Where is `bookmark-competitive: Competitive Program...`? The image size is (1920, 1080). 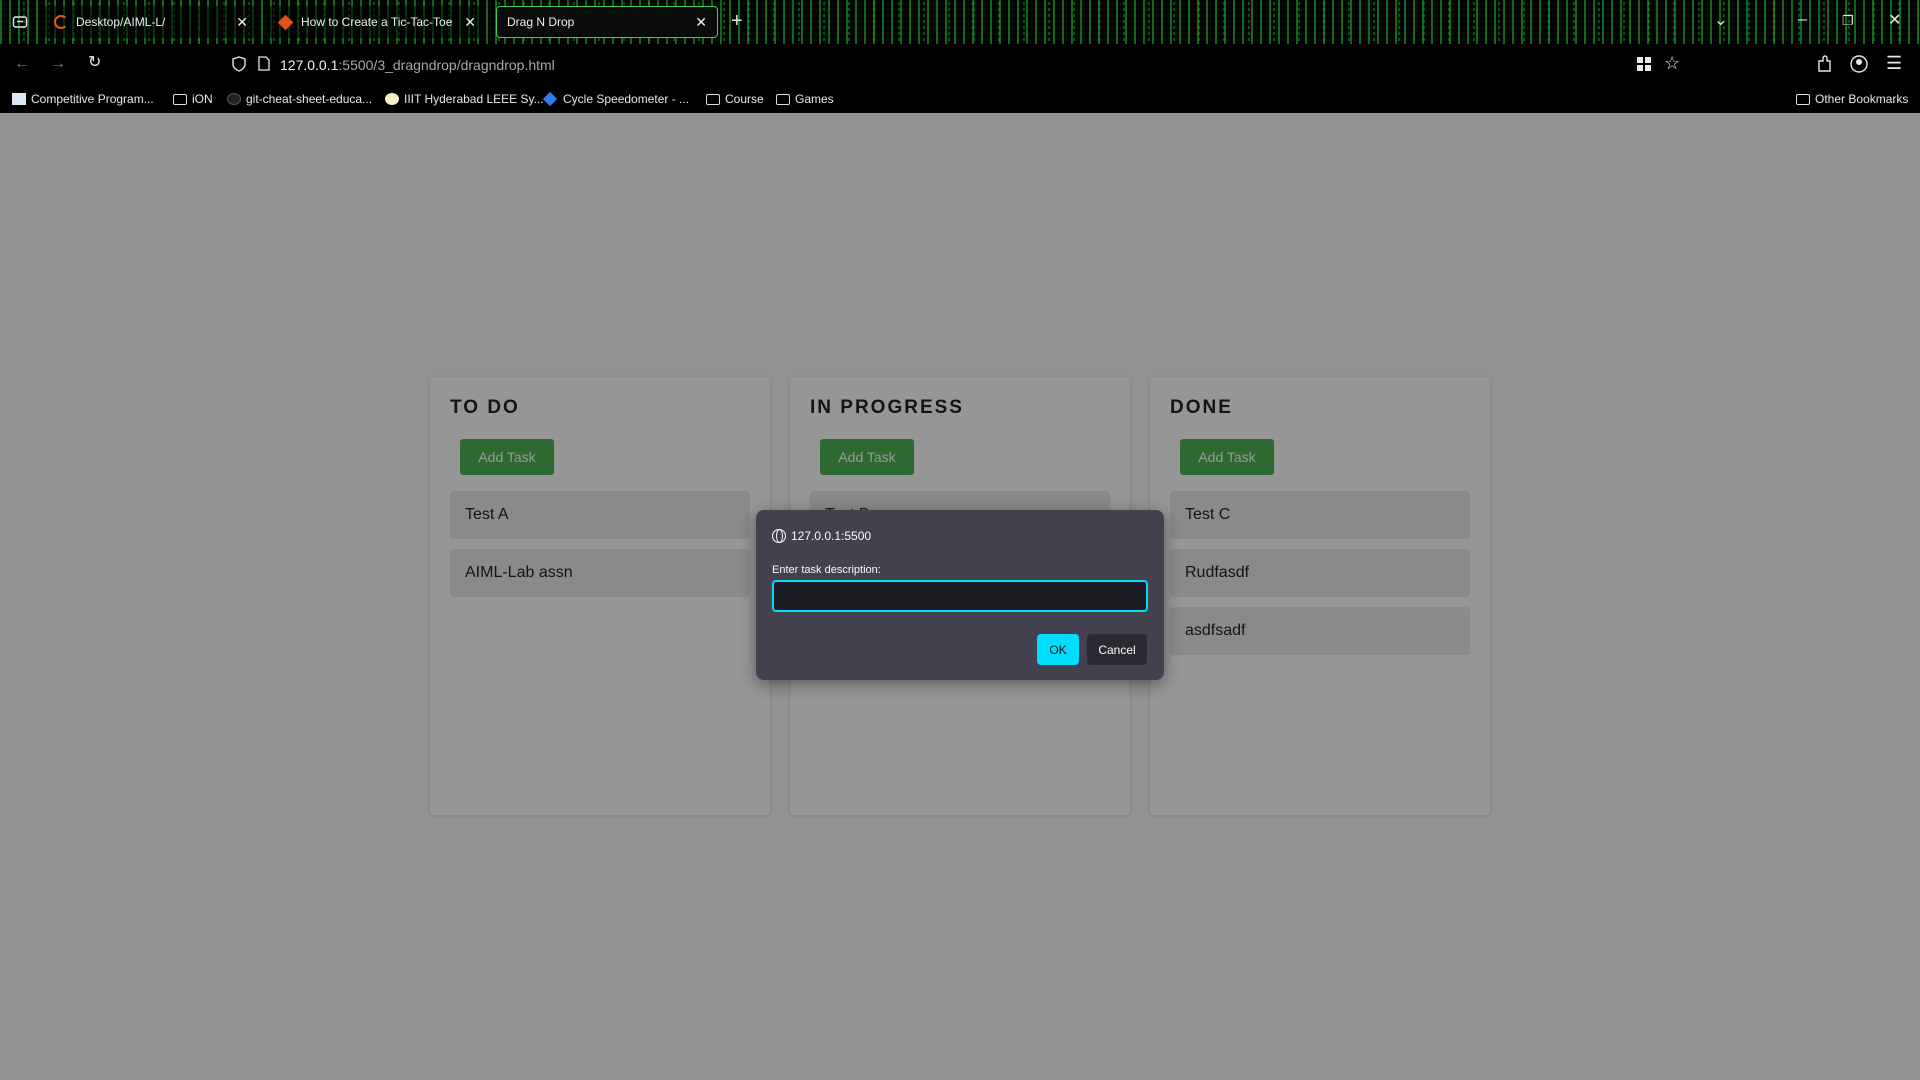
bookmark-competitive: Competitive Program... is located at coordinates (83, 99).